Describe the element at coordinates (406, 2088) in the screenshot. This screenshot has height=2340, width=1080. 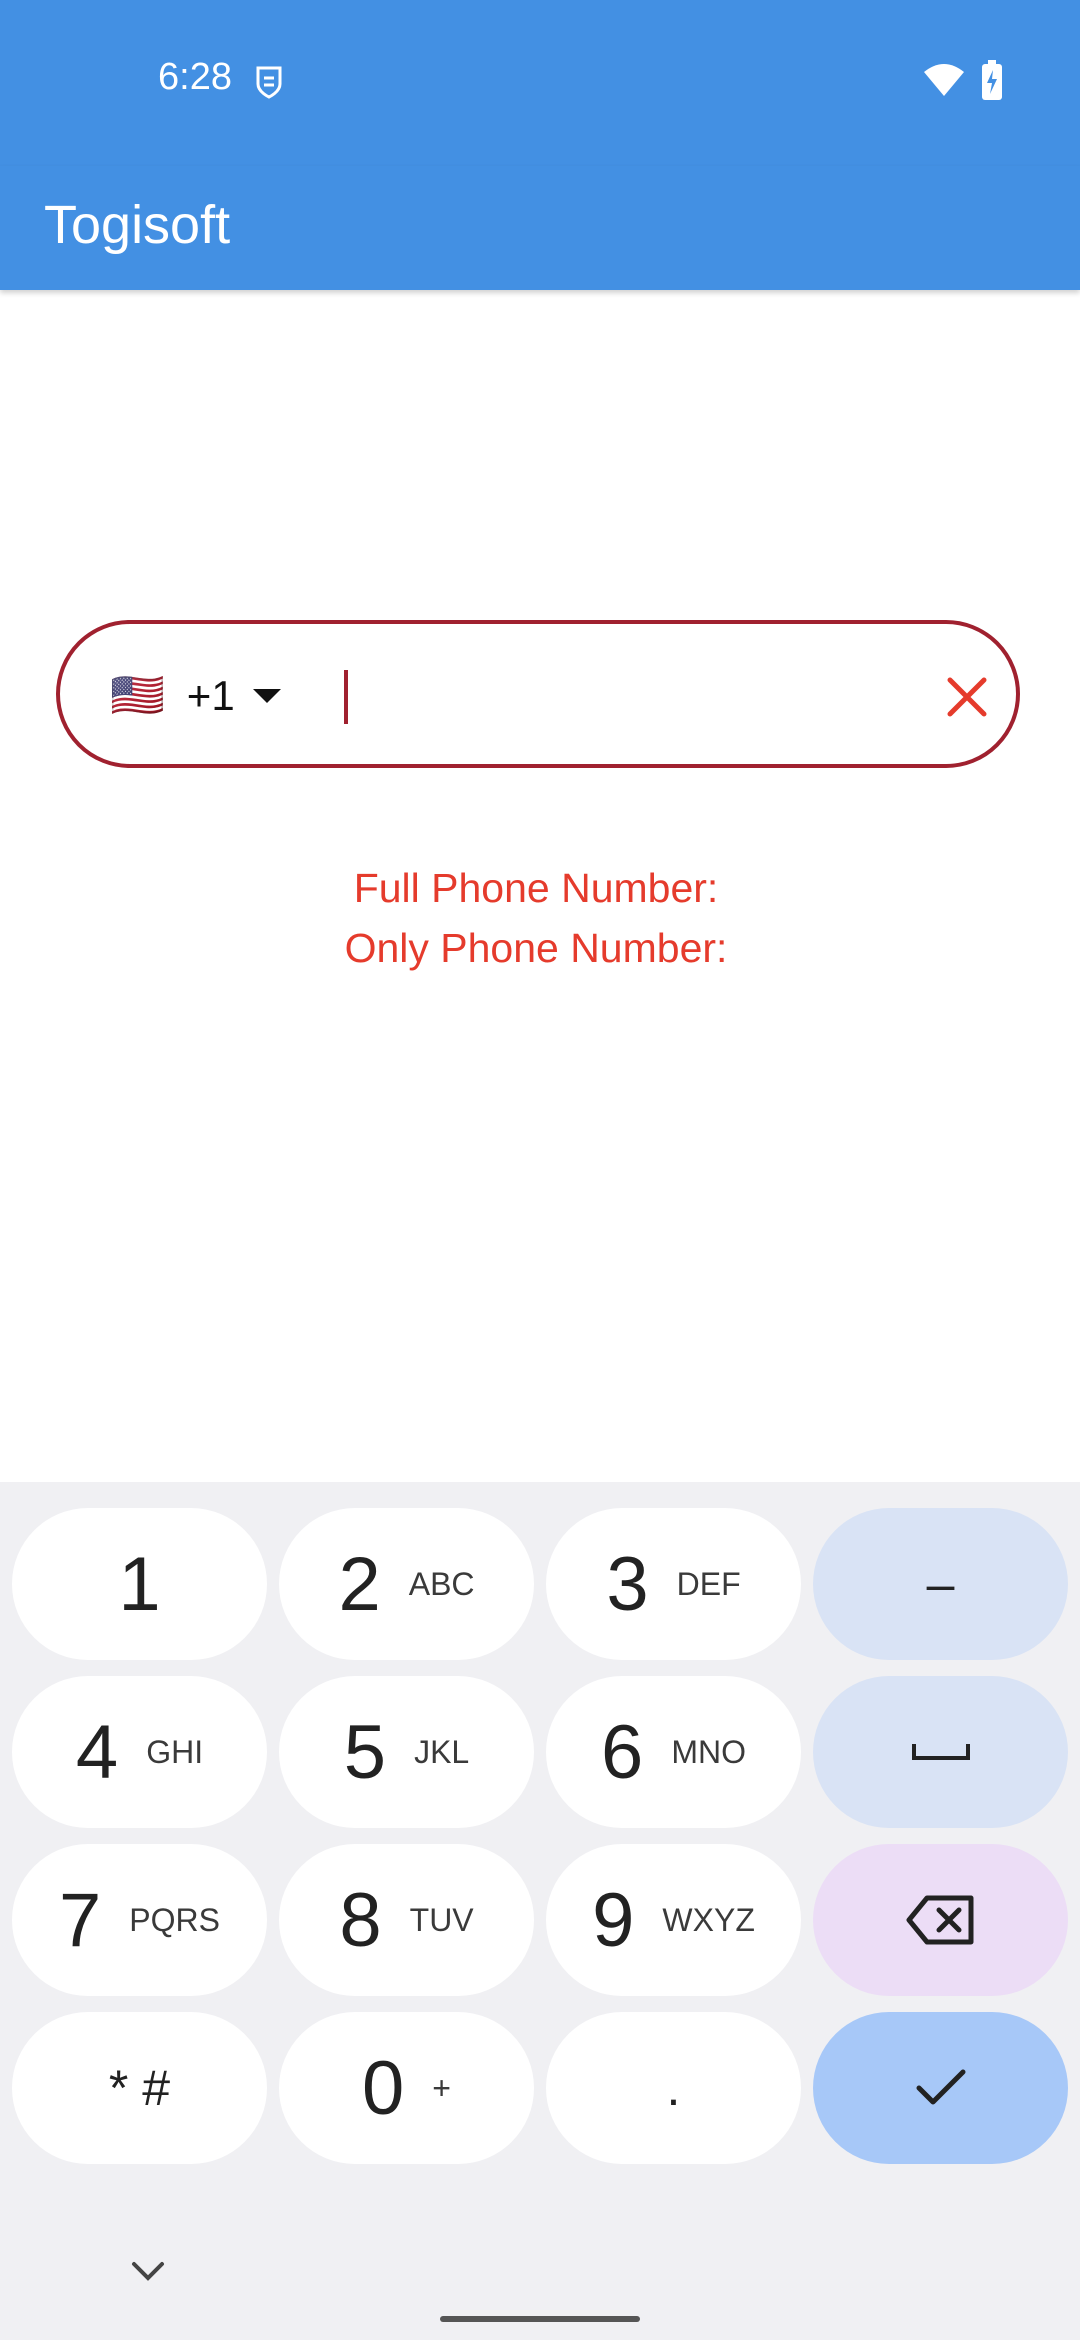
I see `key-0: 0 +` at that location.